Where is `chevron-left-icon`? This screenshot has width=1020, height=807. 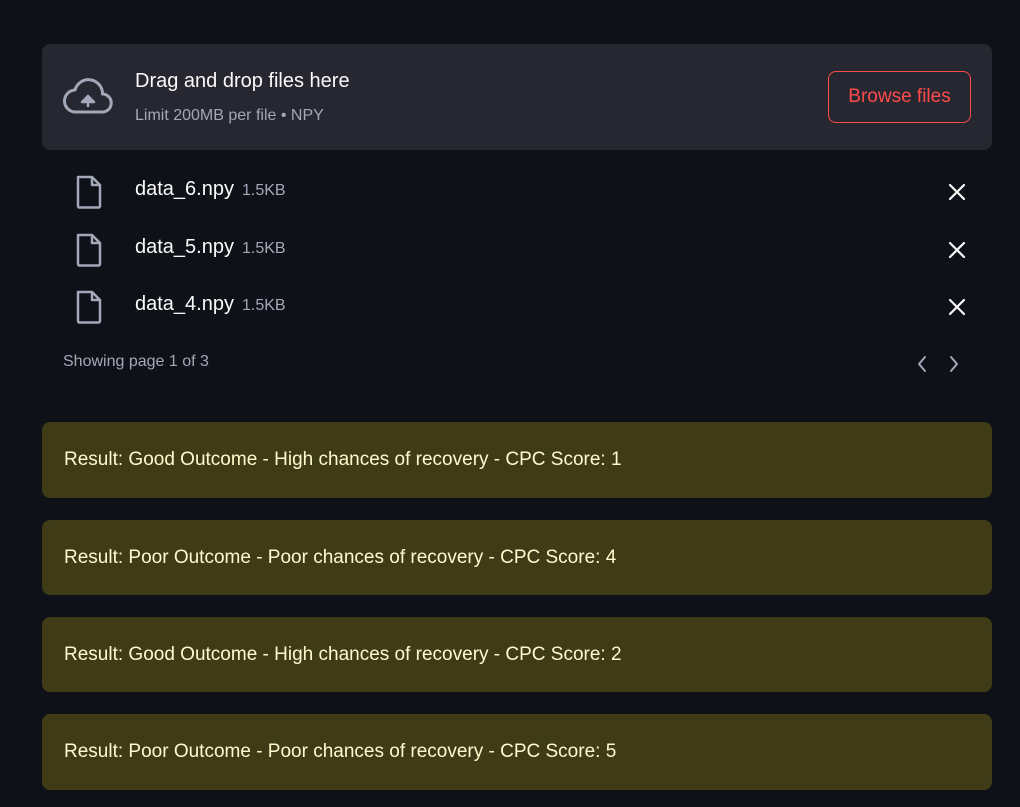 chevron-left-icon is located at coordinates (922, 364).